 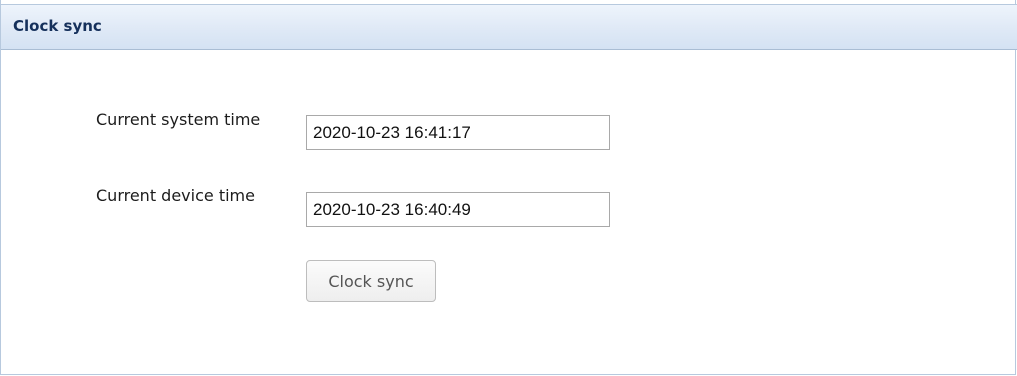 I want to click on clock-sync-button: Clock sync, so click(x=371, y=281).